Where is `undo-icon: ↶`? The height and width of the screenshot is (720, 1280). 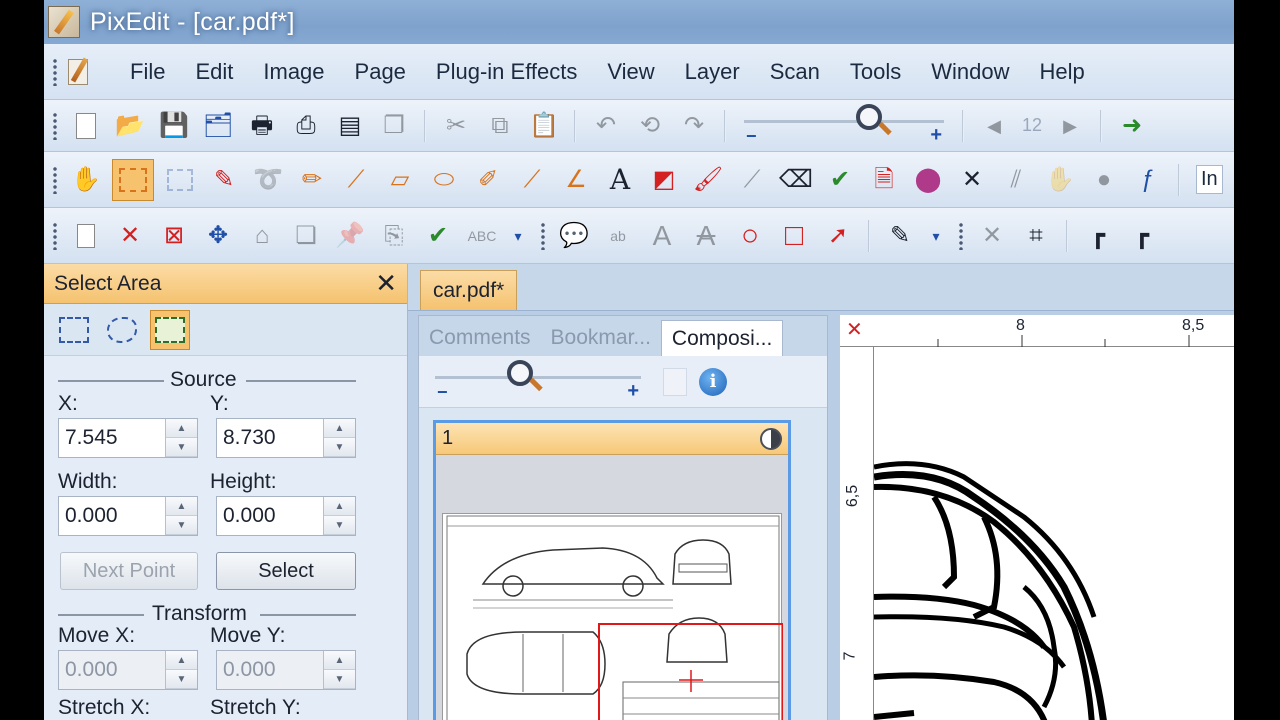
undo-icon: ↶ is located at coordinates (606, 126).